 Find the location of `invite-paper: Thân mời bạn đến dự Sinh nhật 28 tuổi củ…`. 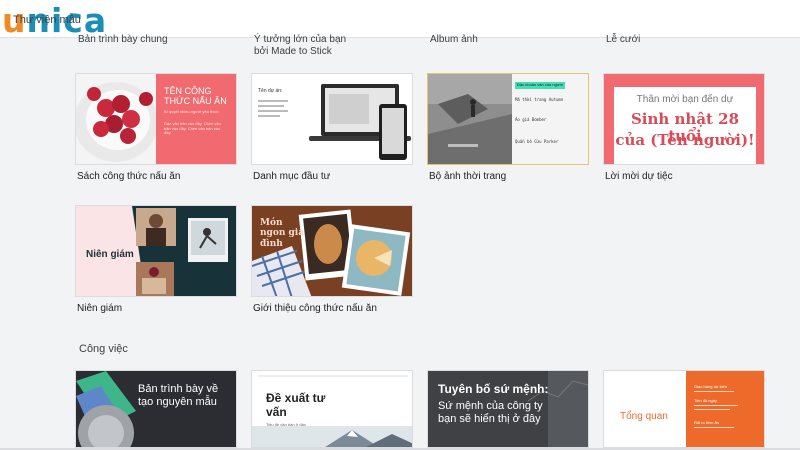

invite-paper: Thân mời bạn đến dự Sinh nhật 28 tuổi củ… is located at coordinates (685, 125).